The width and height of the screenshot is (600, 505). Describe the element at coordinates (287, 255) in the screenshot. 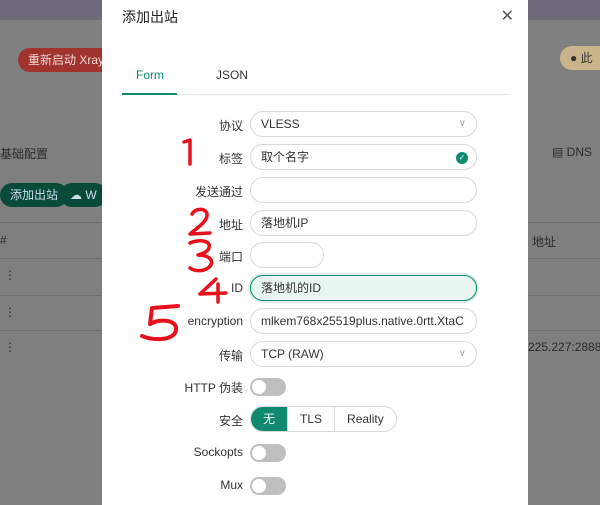

I see `port-input` at that location.